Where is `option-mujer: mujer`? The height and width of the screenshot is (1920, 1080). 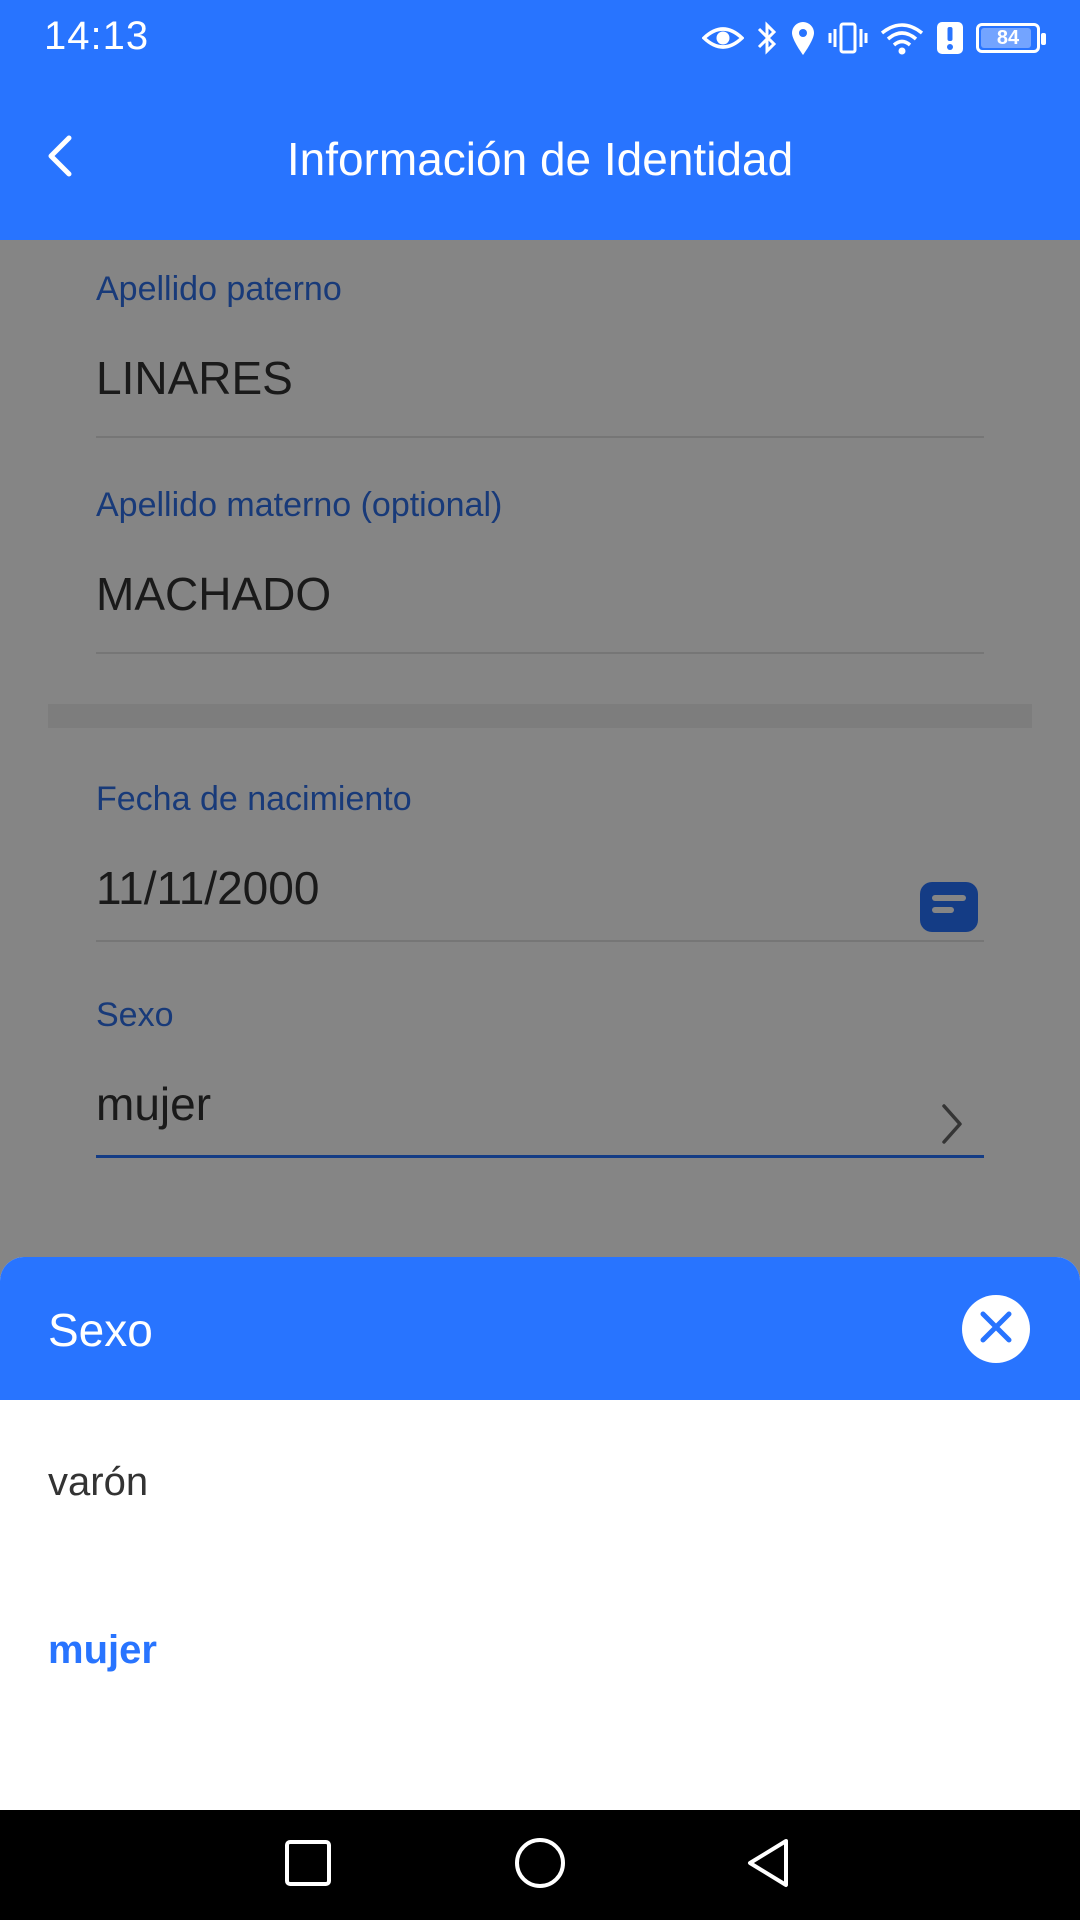
option-mujer: mujer is located at coordinates (102, 1650).